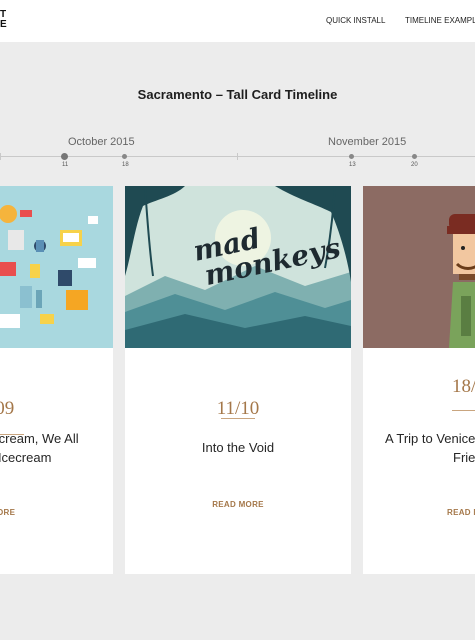  I want to click on card-title-line: r Icecream, so click(26, 457).